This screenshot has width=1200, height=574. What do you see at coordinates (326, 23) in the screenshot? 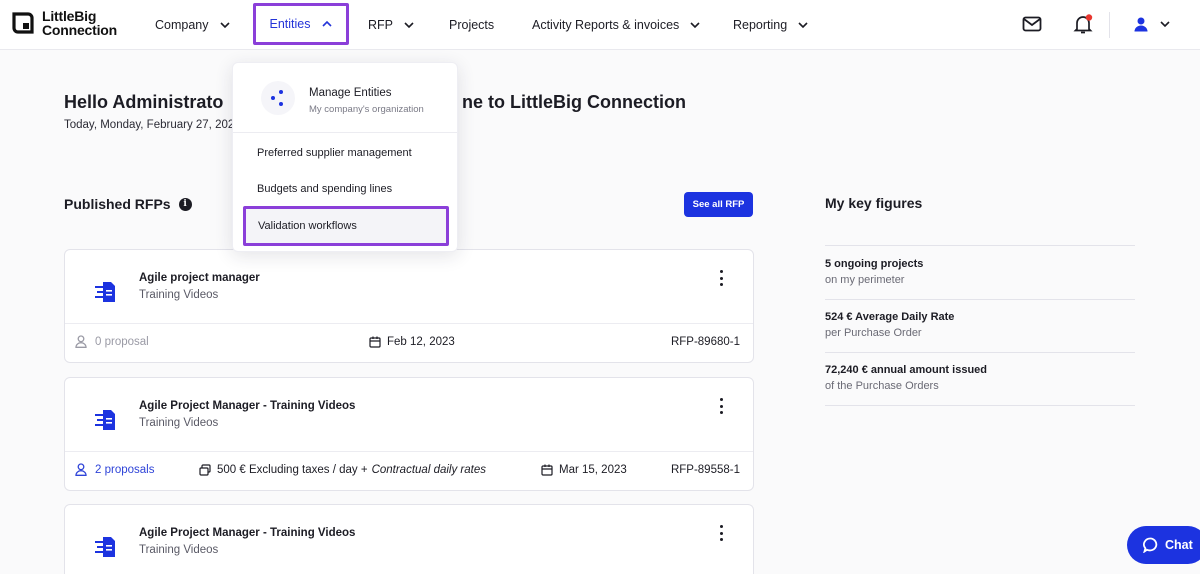
I see `chevron-up-icon` at bounding box center [326, 23].